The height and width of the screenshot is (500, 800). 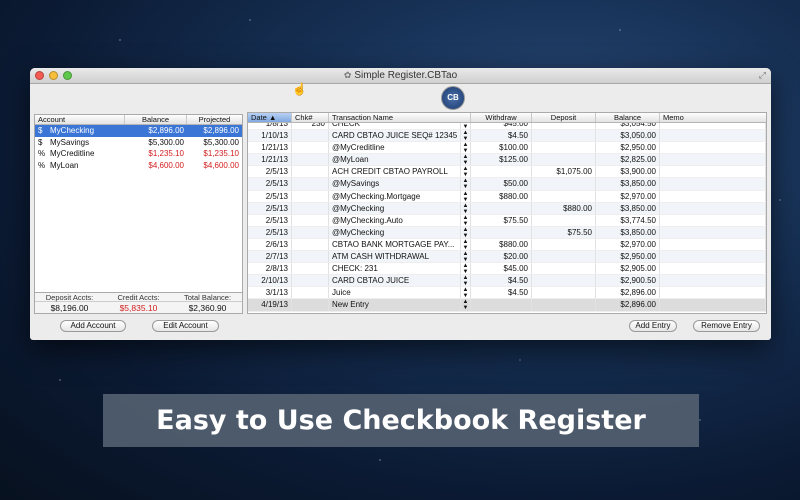 What do you see at coordinates (80, 119) in the screenshot?
I see `col-account-header: Account` at bounding box center [80, 119].